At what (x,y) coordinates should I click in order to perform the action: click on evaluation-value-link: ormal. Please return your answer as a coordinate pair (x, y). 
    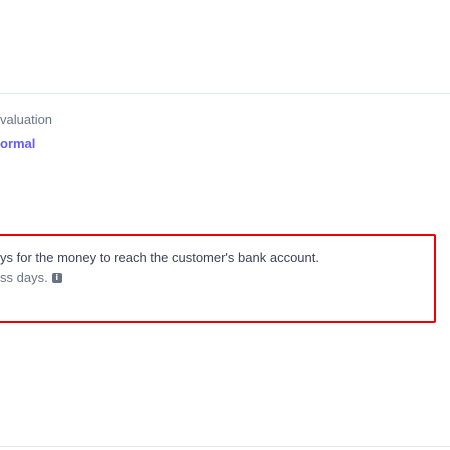
    Looking at the image, I should click on (17, 143).